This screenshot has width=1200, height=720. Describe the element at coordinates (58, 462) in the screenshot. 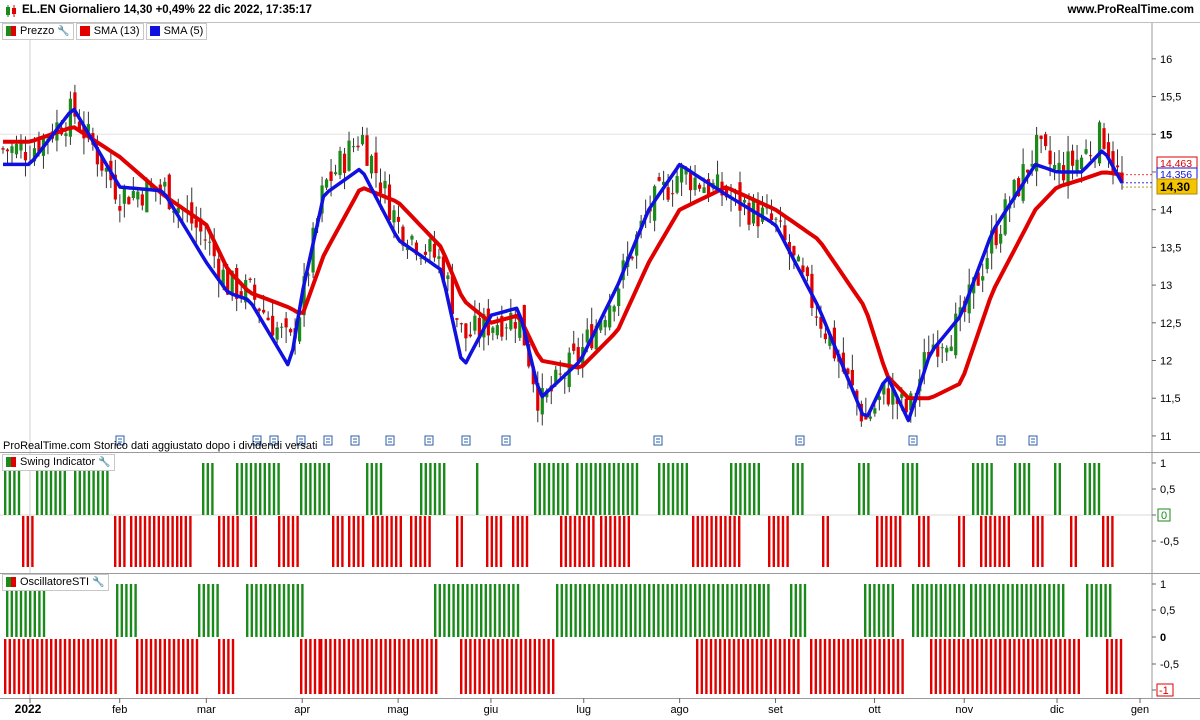

I see `legend-swing: Swing Indicator 🔧` at that location.